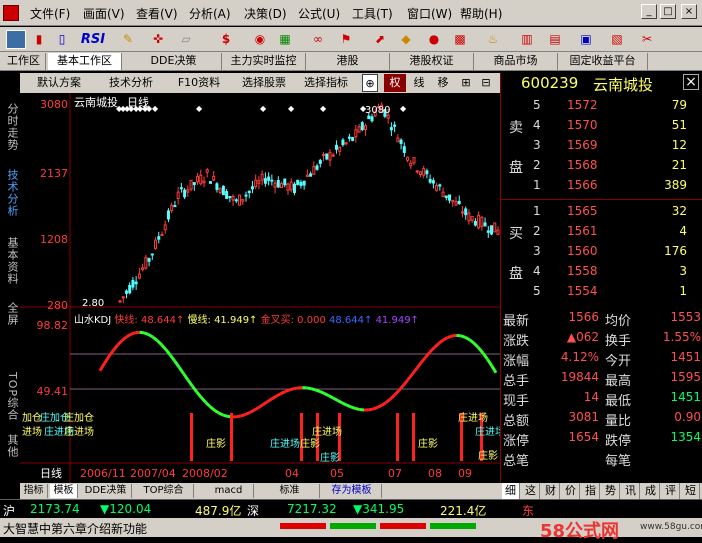 This screenshot has width=702, height=543. I want to click on detail-tab: 价, so click(571, 491).